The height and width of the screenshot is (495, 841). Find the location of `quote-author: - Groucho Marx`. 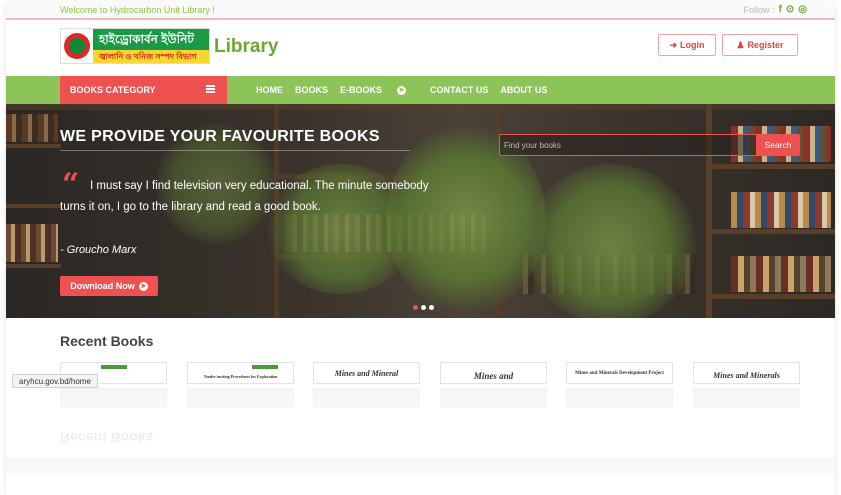

quote-author: - Groucho Marx is located at coordinates (98, 250).